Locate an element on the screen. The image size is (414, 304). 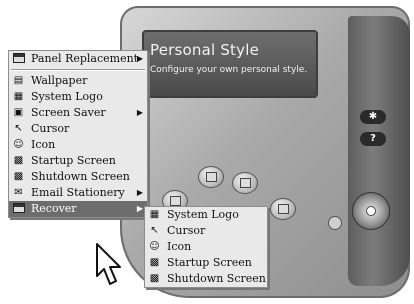
menu-item-label: Wallpaper is located at coordinates (59, 80).